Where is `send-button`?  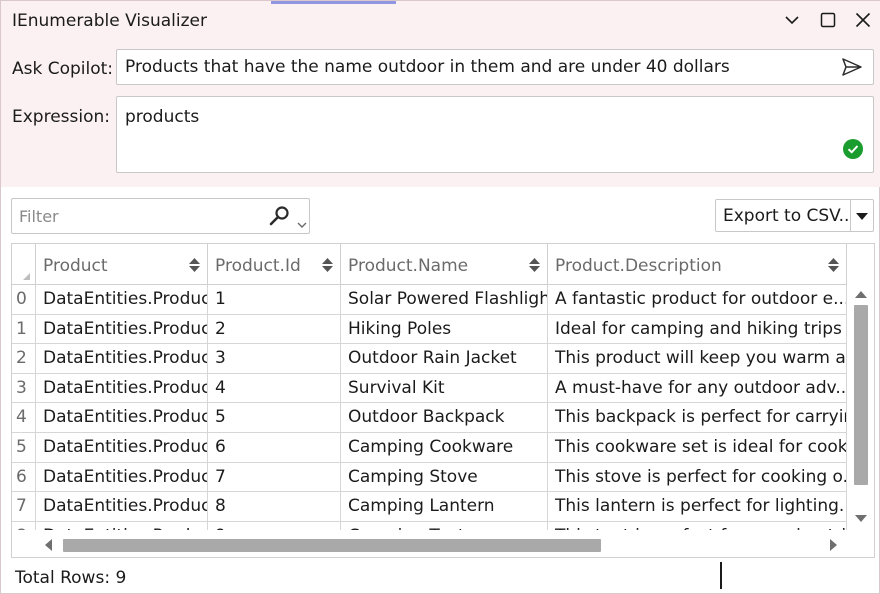
send-button is located at coordinates (852, 69).